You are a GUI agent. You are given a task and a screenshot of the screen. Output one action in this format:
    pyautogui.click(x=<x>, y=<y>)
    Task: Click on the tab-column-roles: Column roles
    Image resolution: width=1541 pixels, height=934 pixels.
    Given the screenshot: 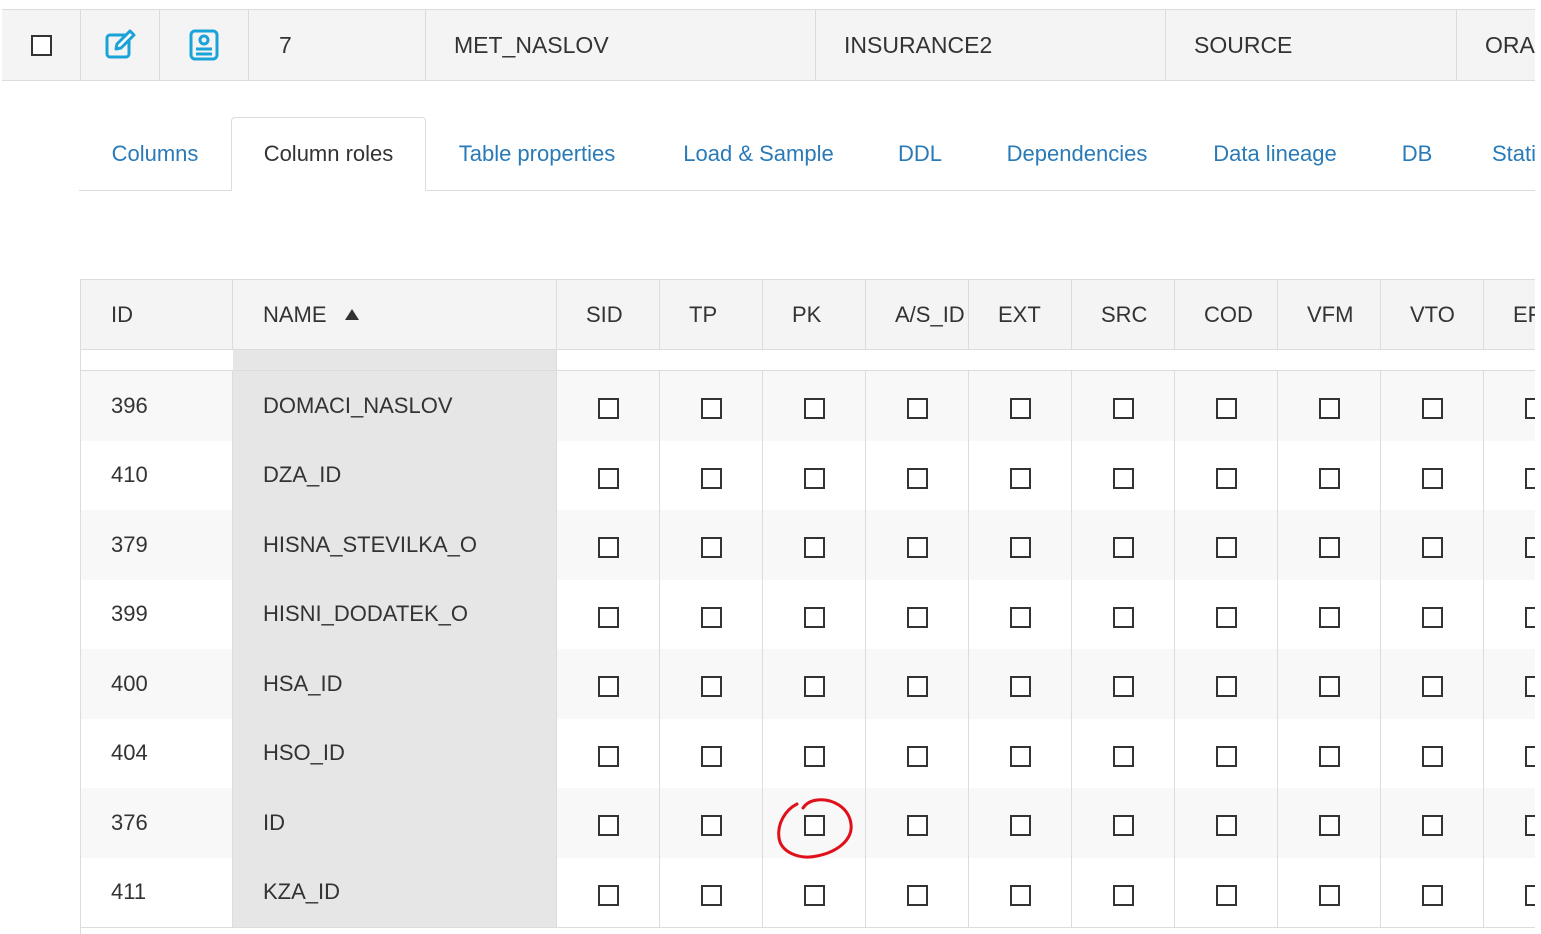 What is the action you would take?
    pyautogui.click(x=328, y=154)
    